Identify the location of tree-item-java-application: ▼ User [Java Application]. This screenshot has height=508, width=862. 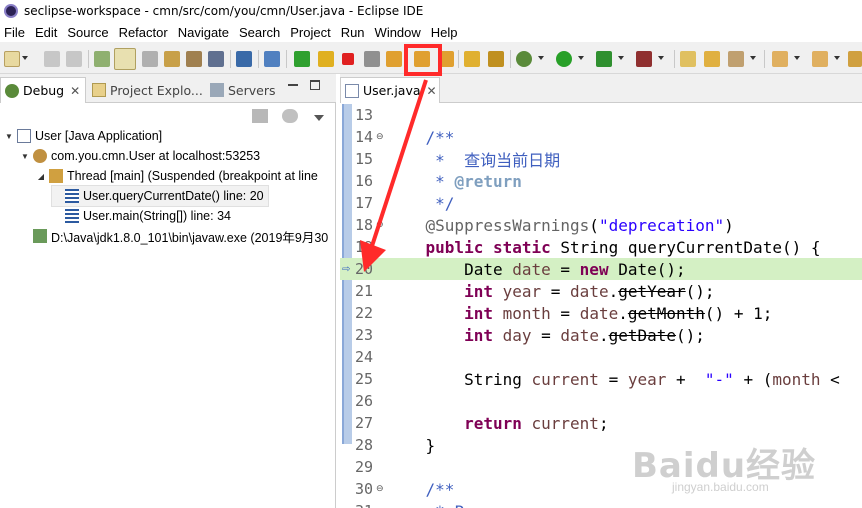
(83, 136).